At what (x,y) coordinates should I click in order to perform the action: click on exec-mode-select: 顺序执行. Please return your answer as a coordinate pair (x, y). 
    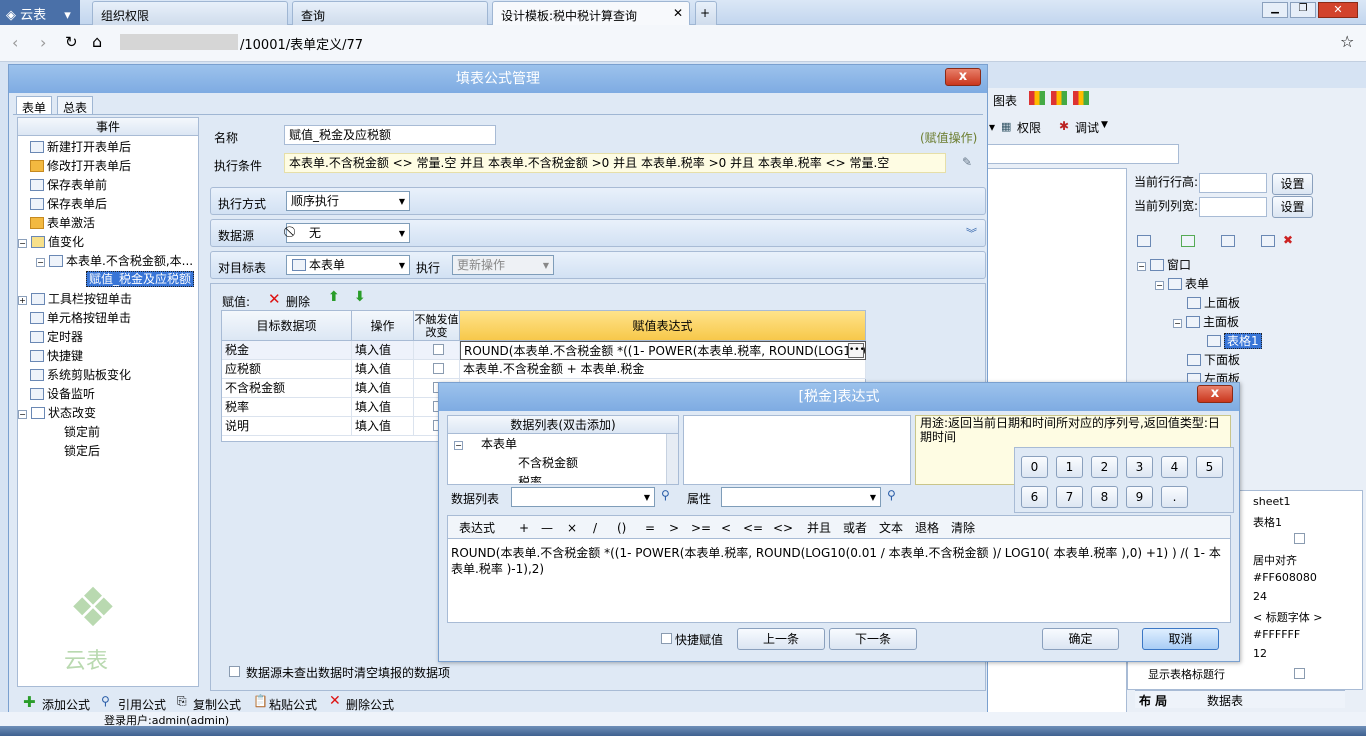
    Looking at the image, I should click on (348, 201).